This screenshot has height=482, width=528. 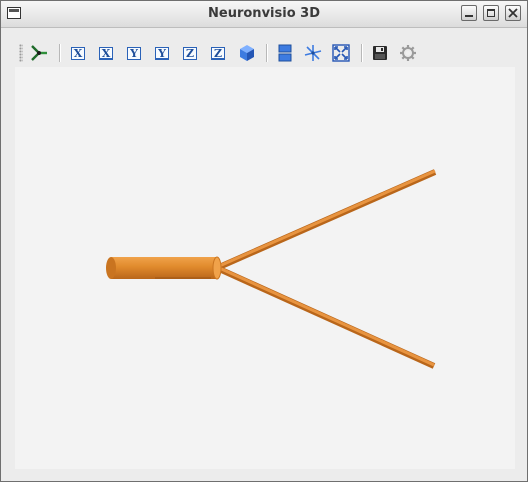 I want to click on pointer-tripod-icon, so click(x=39, y=53).